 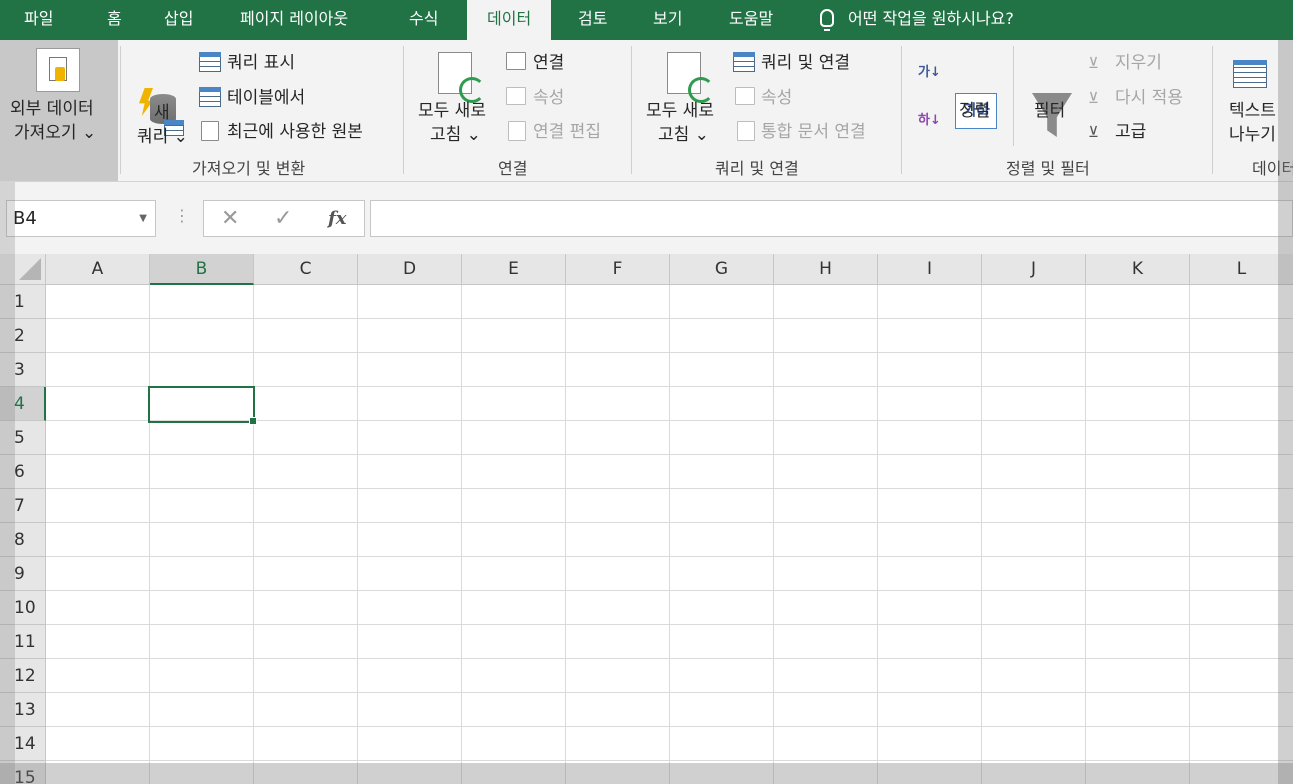 What do you see at coordinates (1252, 135) in the screenshot?
I see `text-to-columns-label-2: 나누기` at bounding box center [1252, 135].